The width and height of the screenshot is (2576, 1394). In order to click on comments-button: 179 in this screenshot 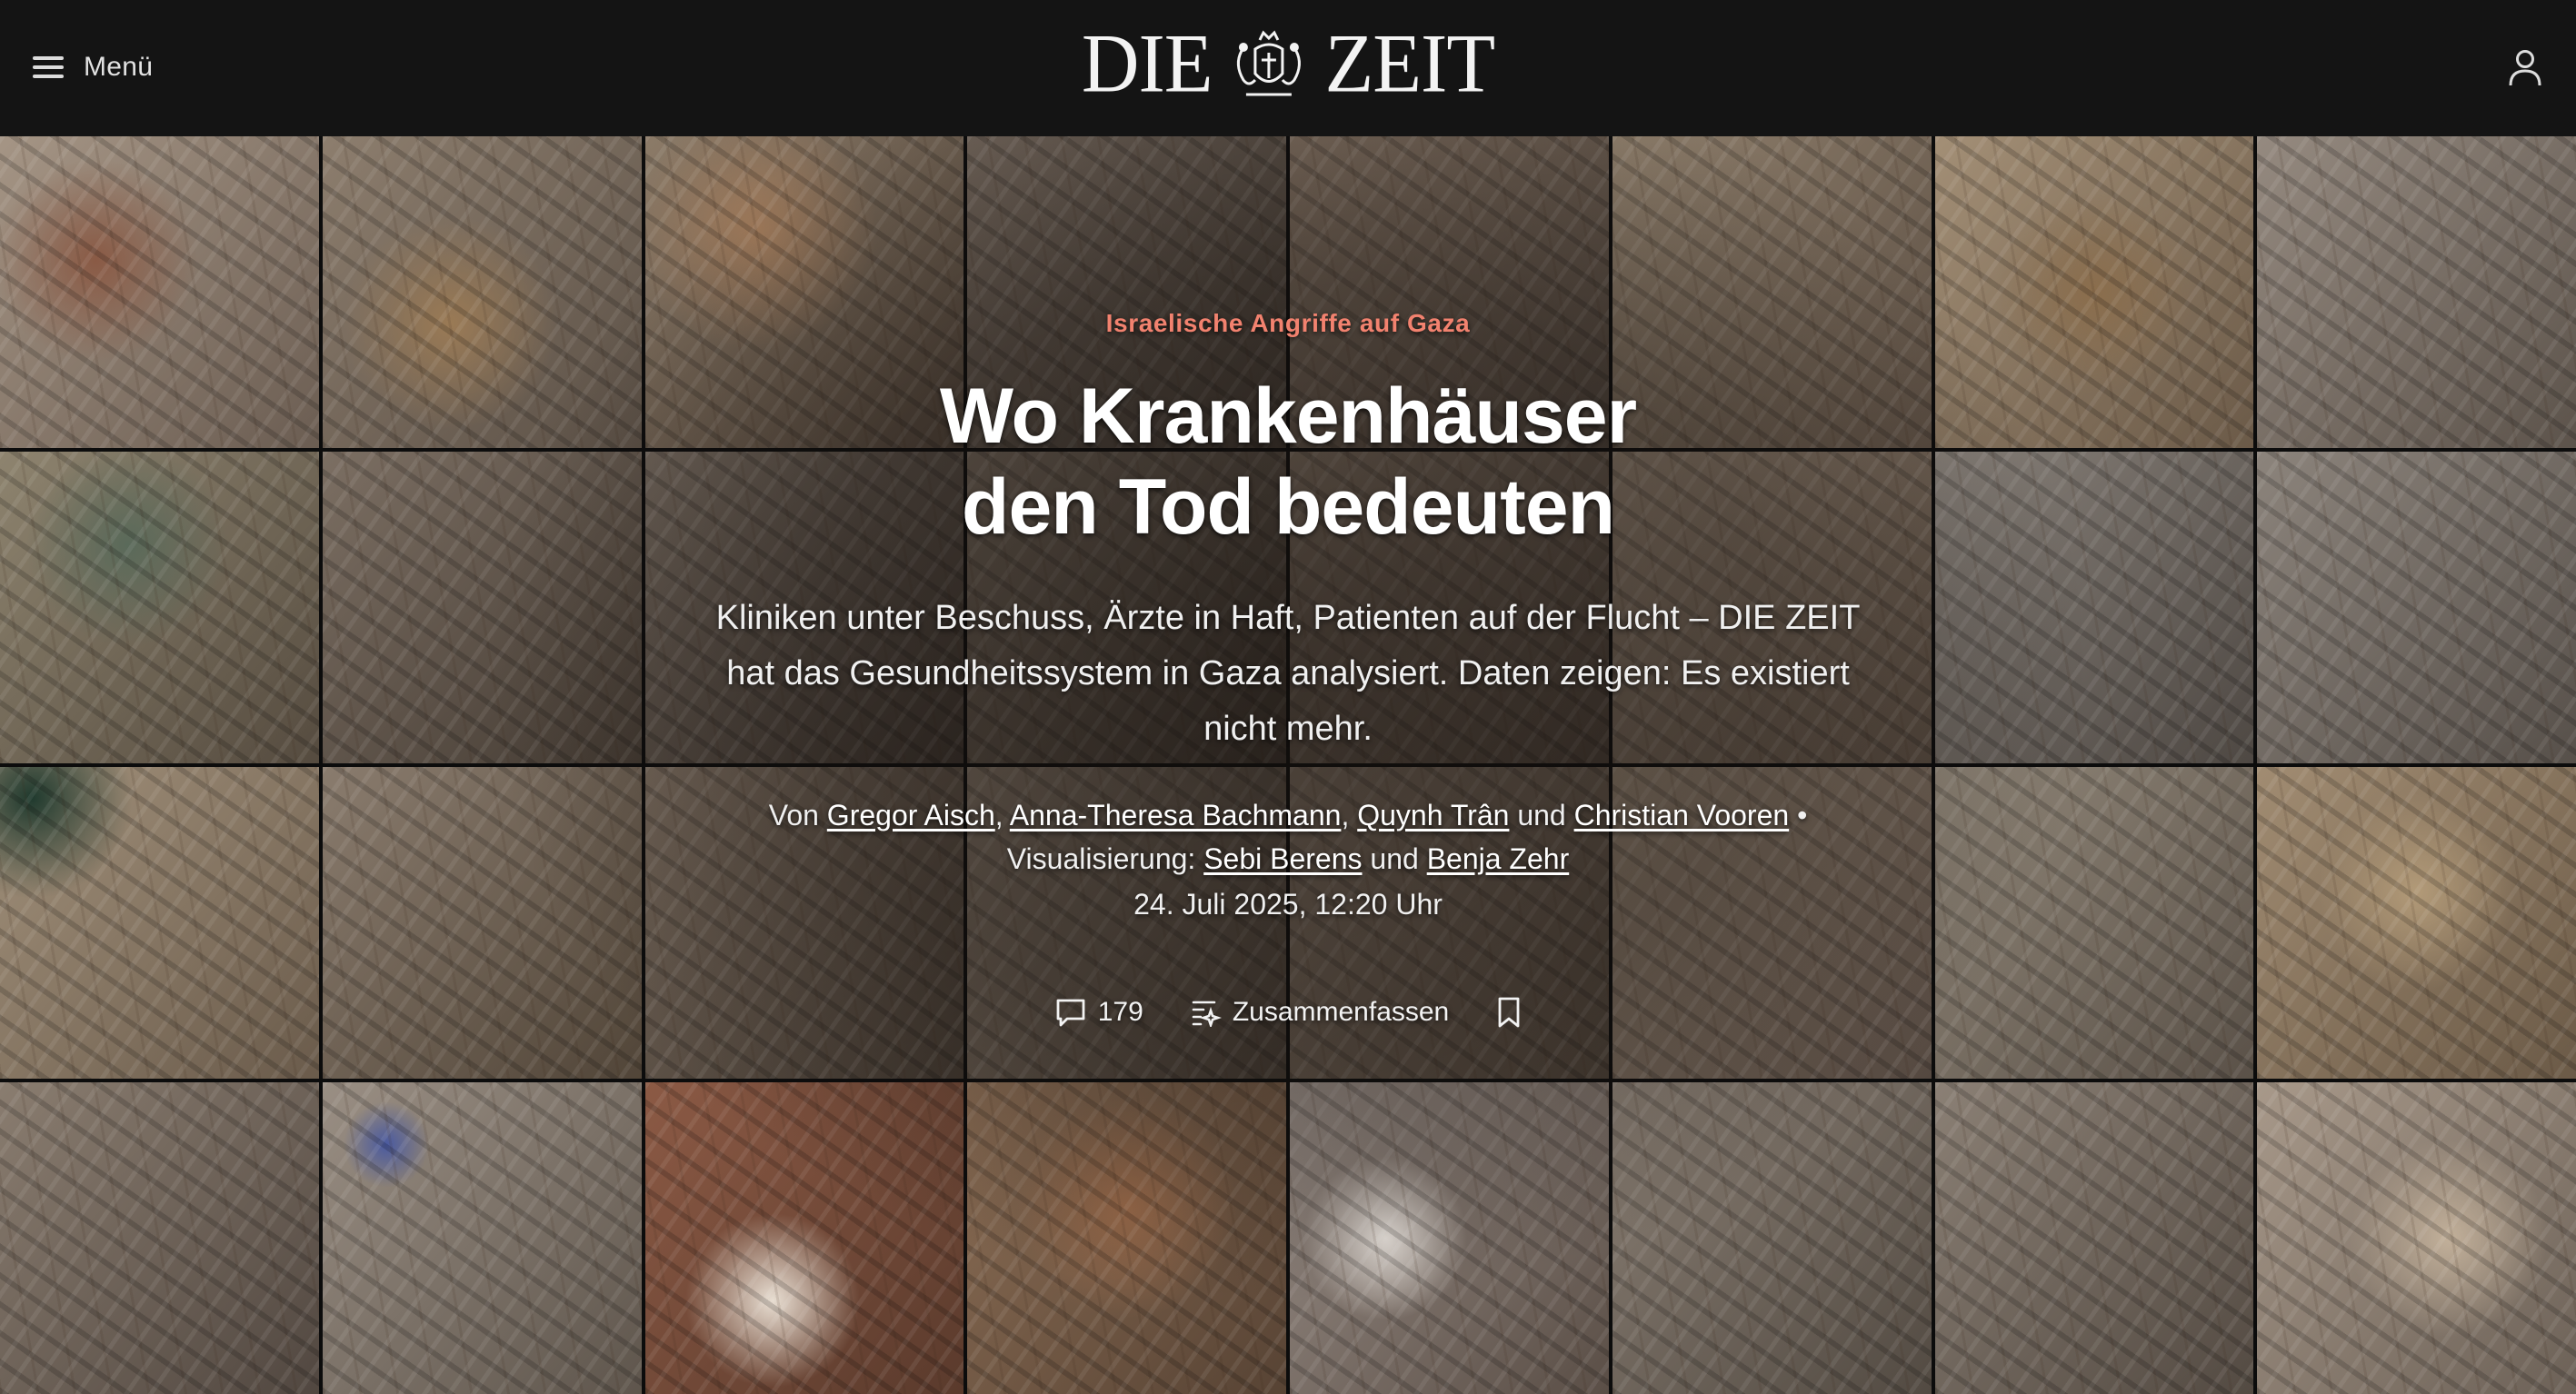, I will do `click(1098, 1012)`.